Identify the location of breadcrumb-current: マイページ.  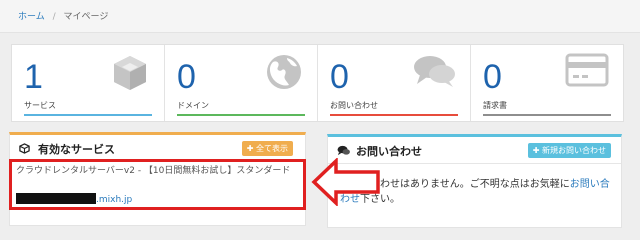
(86, 17).